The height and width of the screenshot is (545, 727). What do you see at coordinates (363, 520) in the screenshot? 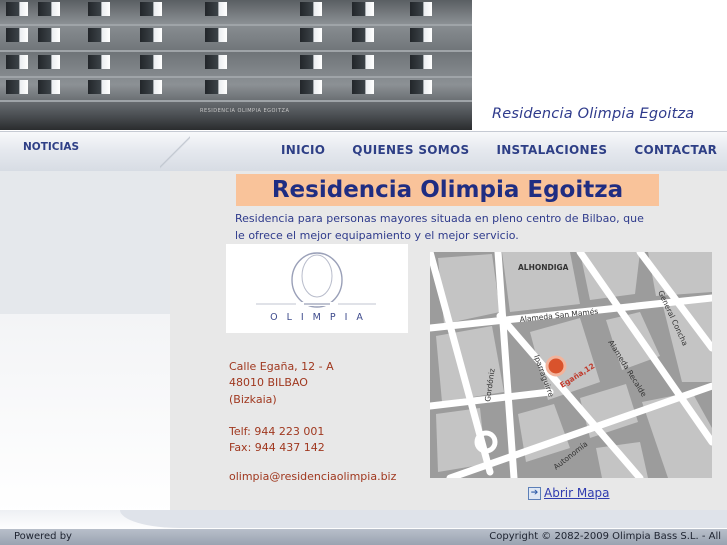
I see `bottom-swoosh` at bounding box center [363, 520].